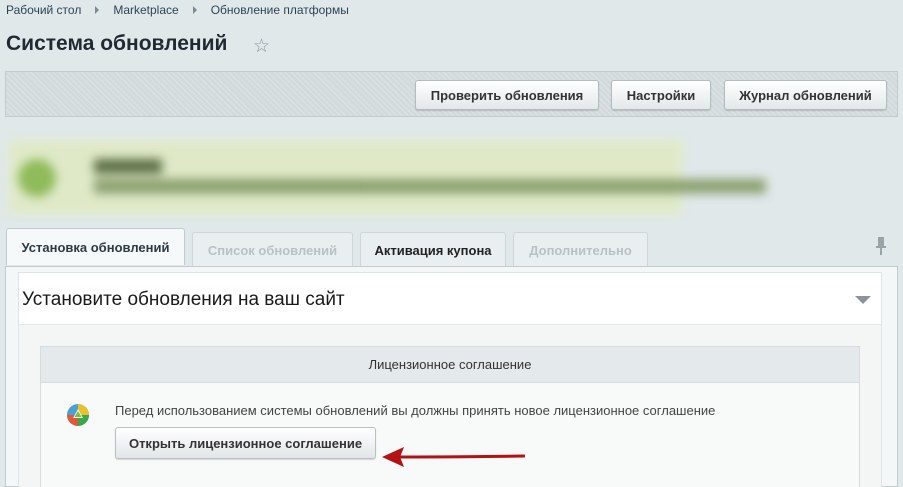 The height and width of the screenshot is (487, 903). Describe the element at coordinates (280, 10) in the screenshot. I see `breadcrumb-platform-update: Обновление платформы` at that location.